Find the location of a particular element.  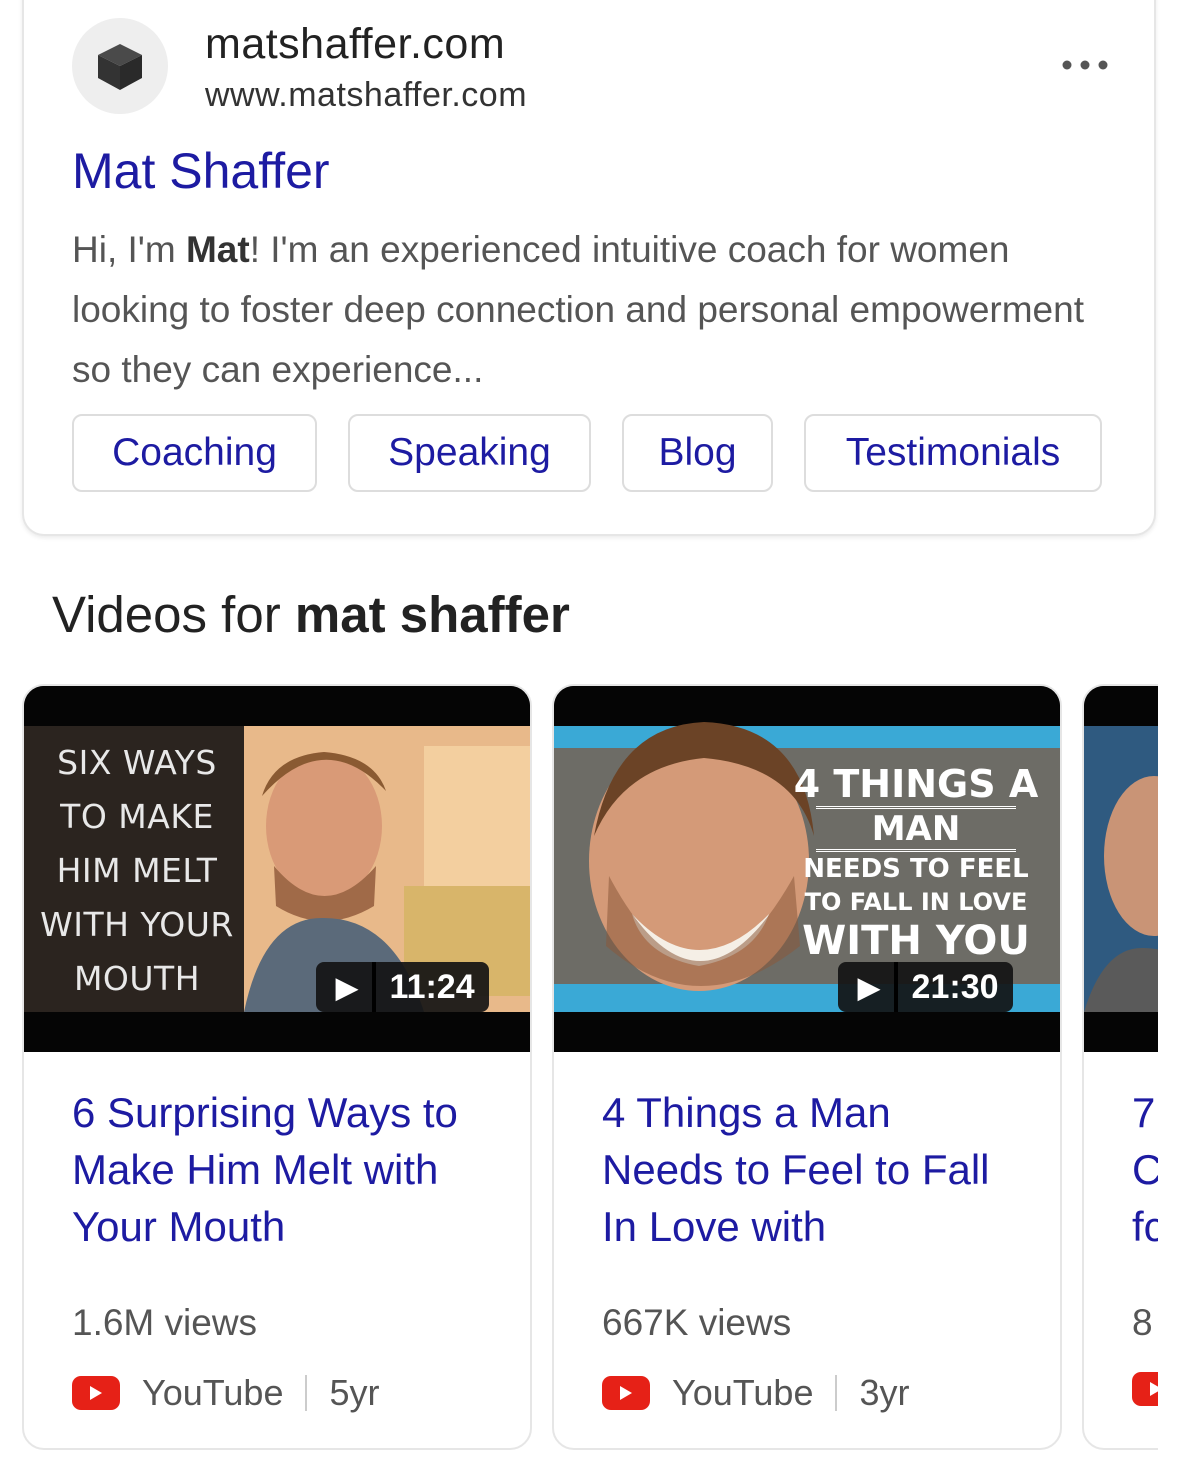

duration: 21:30 is located at coordinates (955, 986).